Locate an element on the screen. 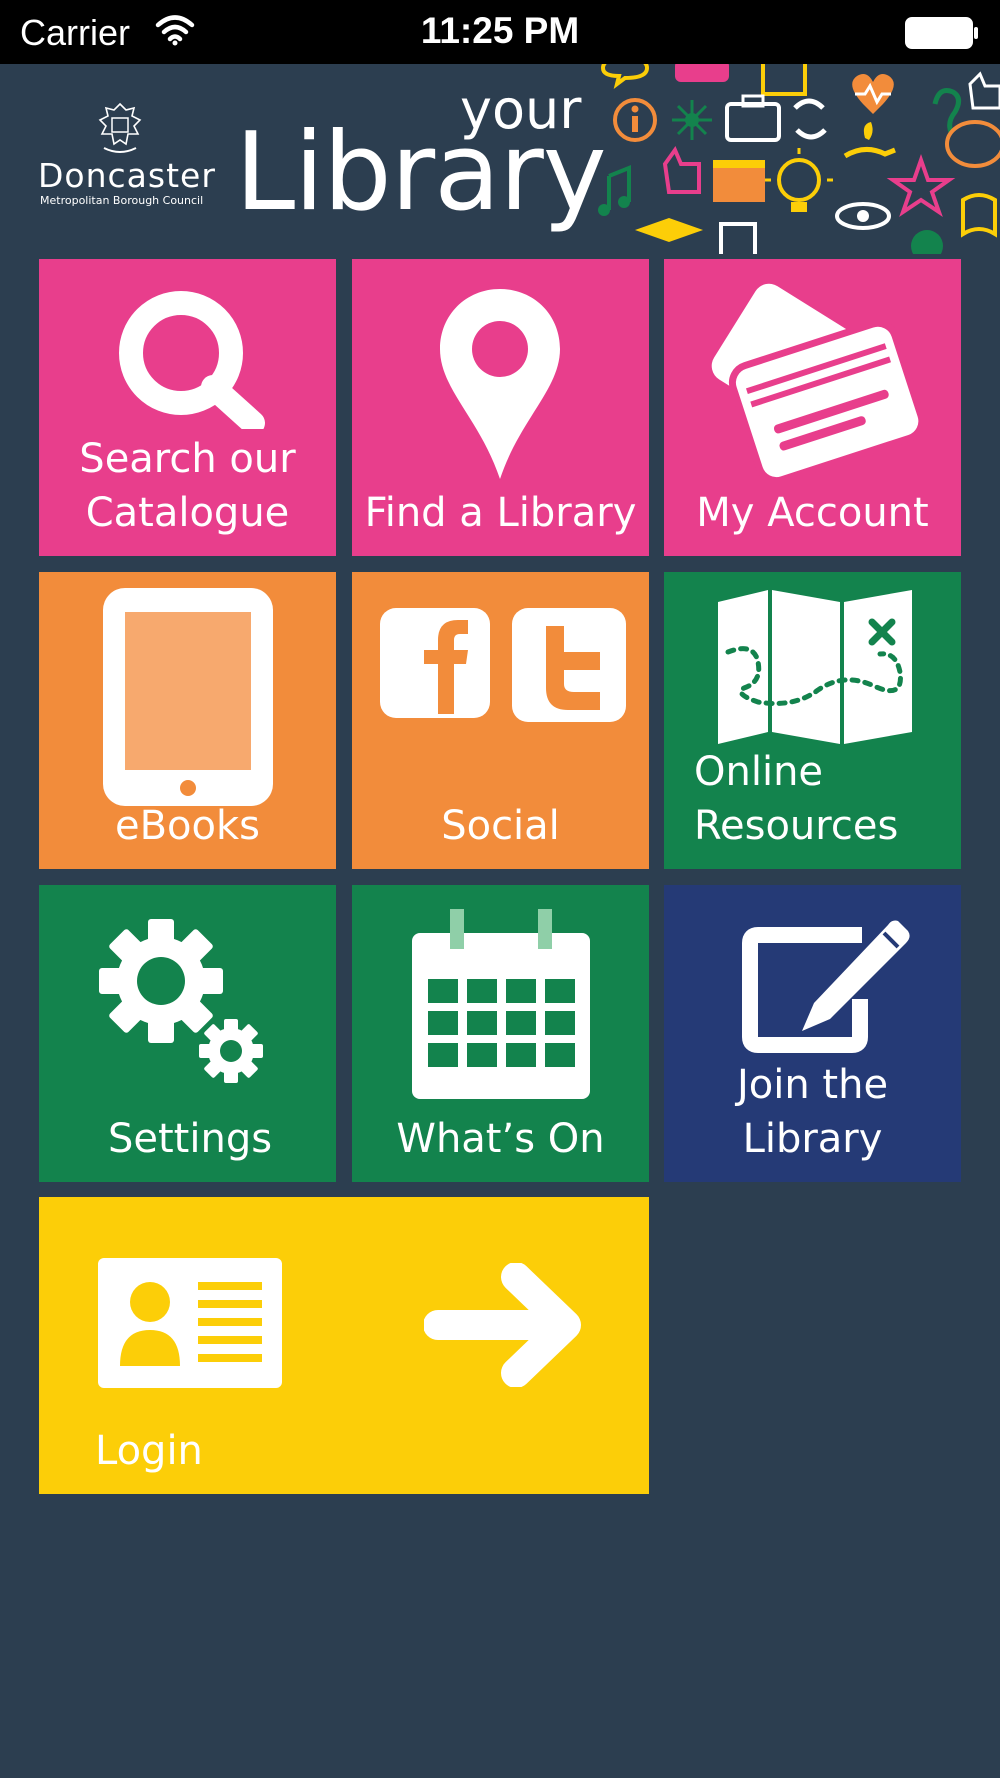 The width and height of the screenshot is (1000, 1778). arrow-right-icon is located at coordinates (502, 1325).